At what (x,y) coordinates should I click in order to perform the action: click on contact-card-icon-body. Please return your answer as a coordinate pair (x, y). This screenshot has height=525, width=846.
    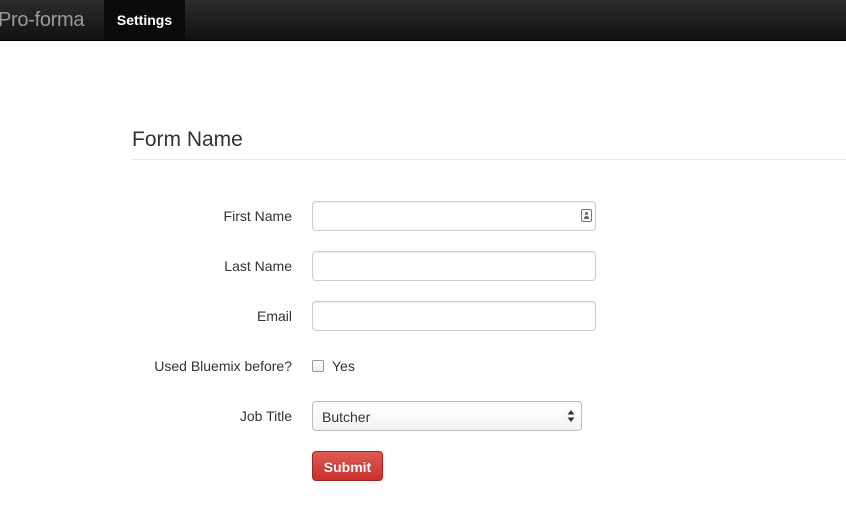
    Looking at the image, I should click on (586, 217).